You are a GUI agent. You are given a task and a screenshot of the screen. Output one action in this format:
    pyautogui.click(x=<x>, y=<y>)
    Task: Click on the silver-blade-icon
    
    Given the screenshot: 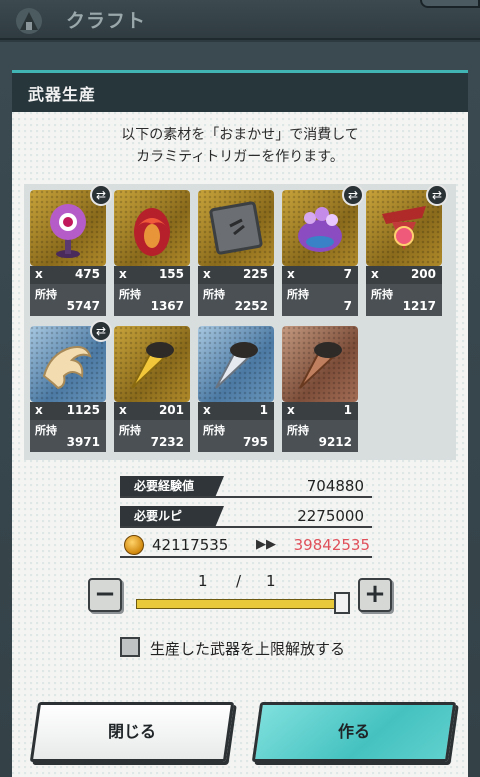 What is the action you would take?
    pyautogui.click(x=236, y=365)
    